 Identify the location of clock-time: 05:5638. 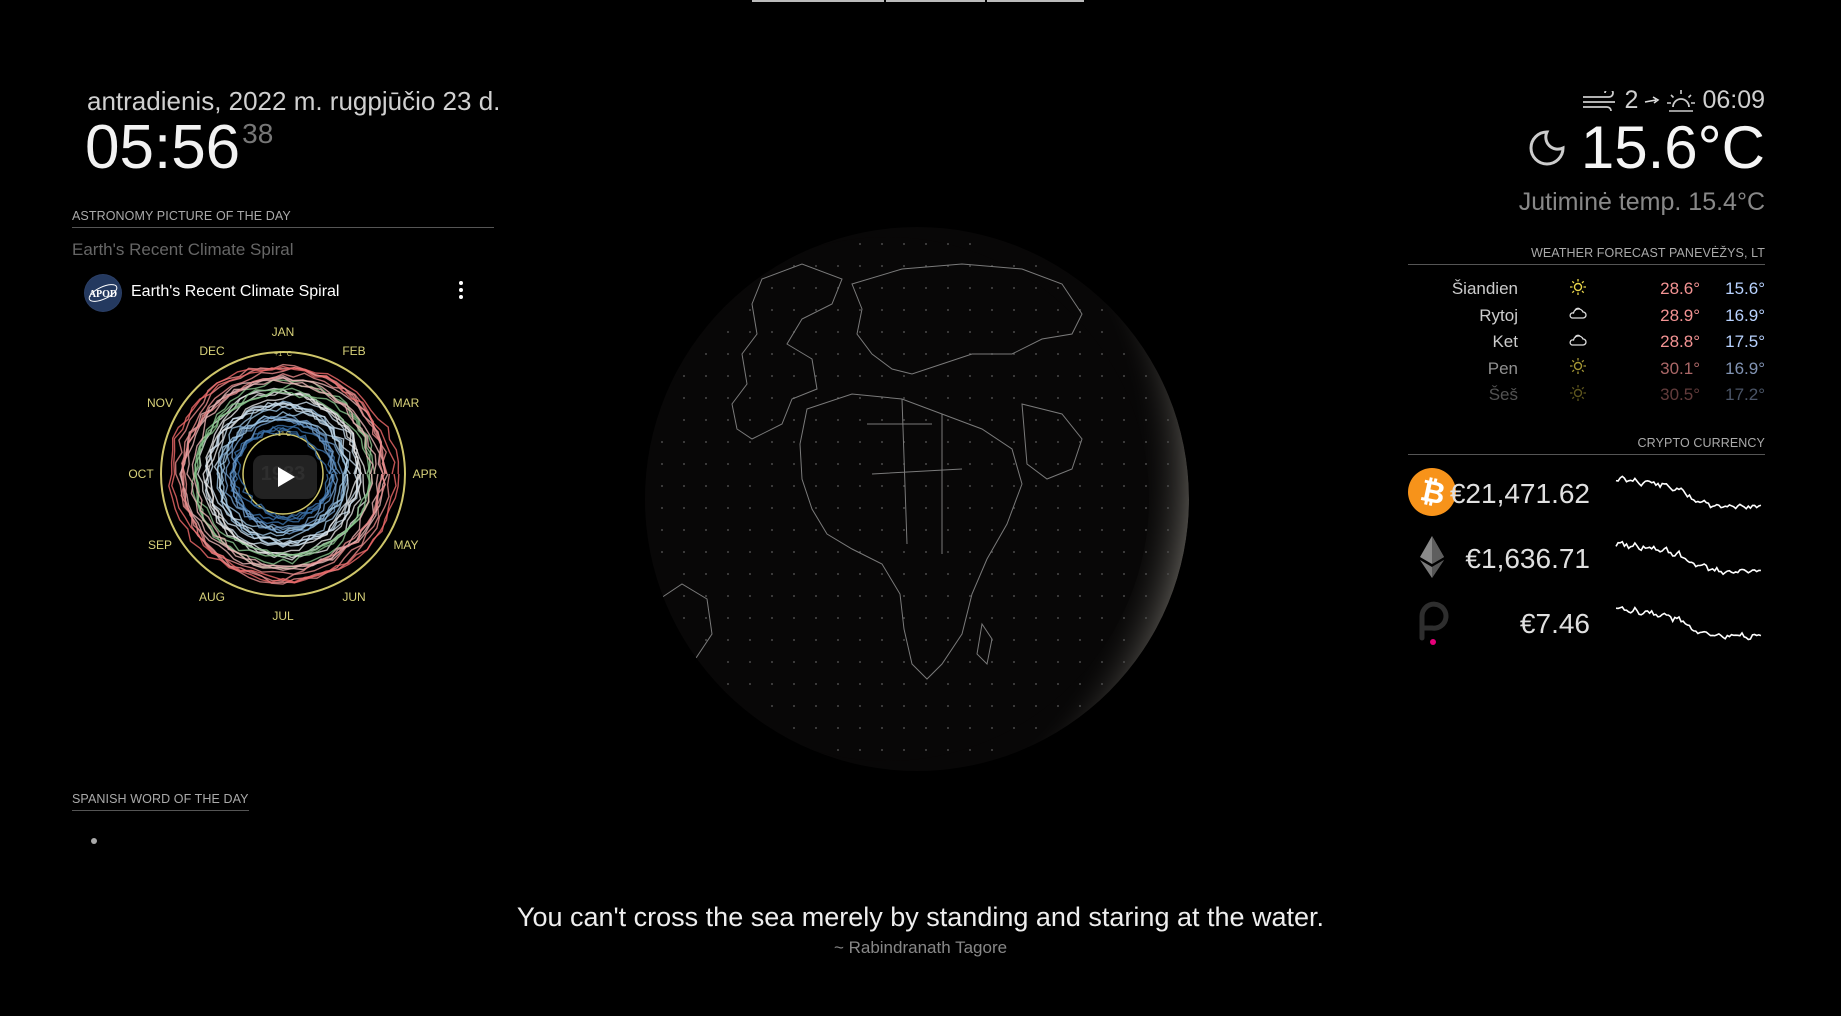
(179, 148).